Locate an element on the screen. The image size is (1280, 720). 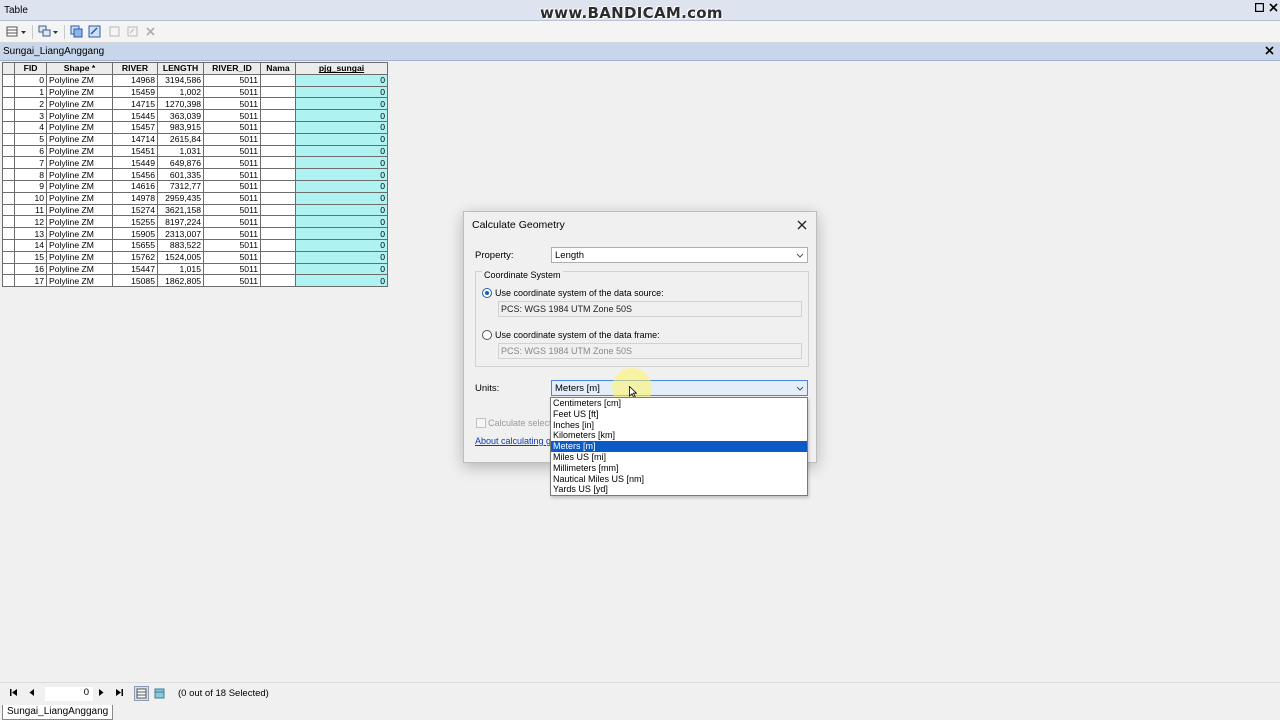
show-all-records-button is located at coordinates (141, 693).